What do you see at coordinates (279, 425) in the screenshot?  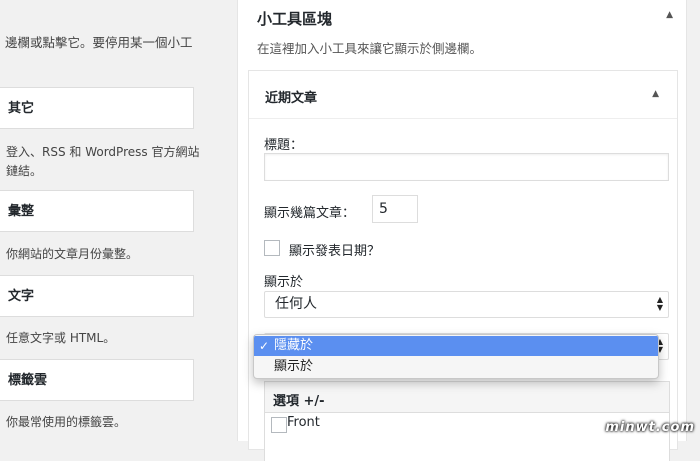 I see `front-checkbox` at bounding box center [279, 425].